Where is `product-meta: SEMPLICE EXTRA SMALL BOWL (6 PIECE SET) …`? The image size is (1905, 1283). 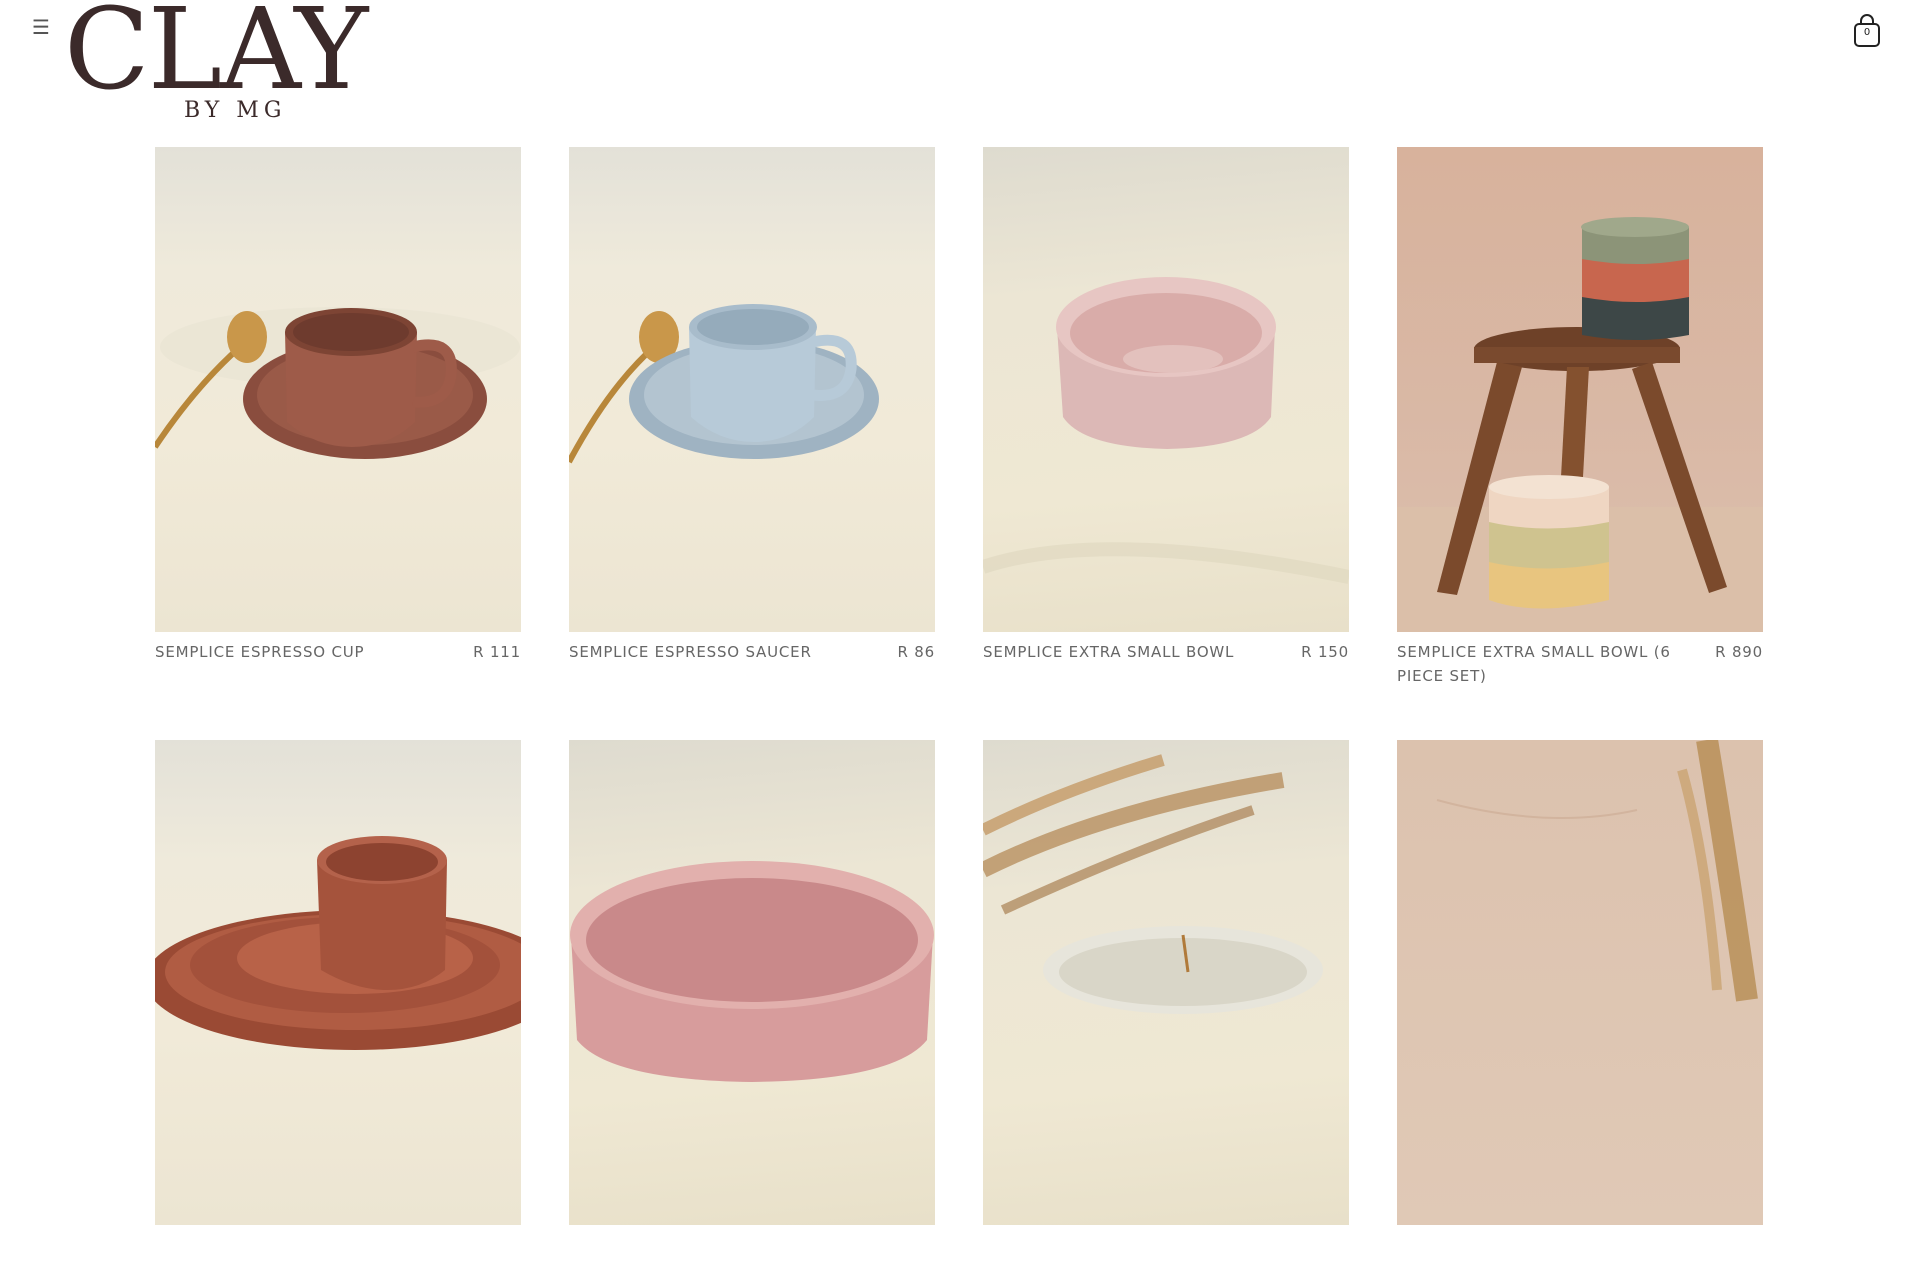 product-meta: SEMPLICE EXTRA SMALL BOWL (6 PIECE SET) … is located at coordinates (1580, 661).